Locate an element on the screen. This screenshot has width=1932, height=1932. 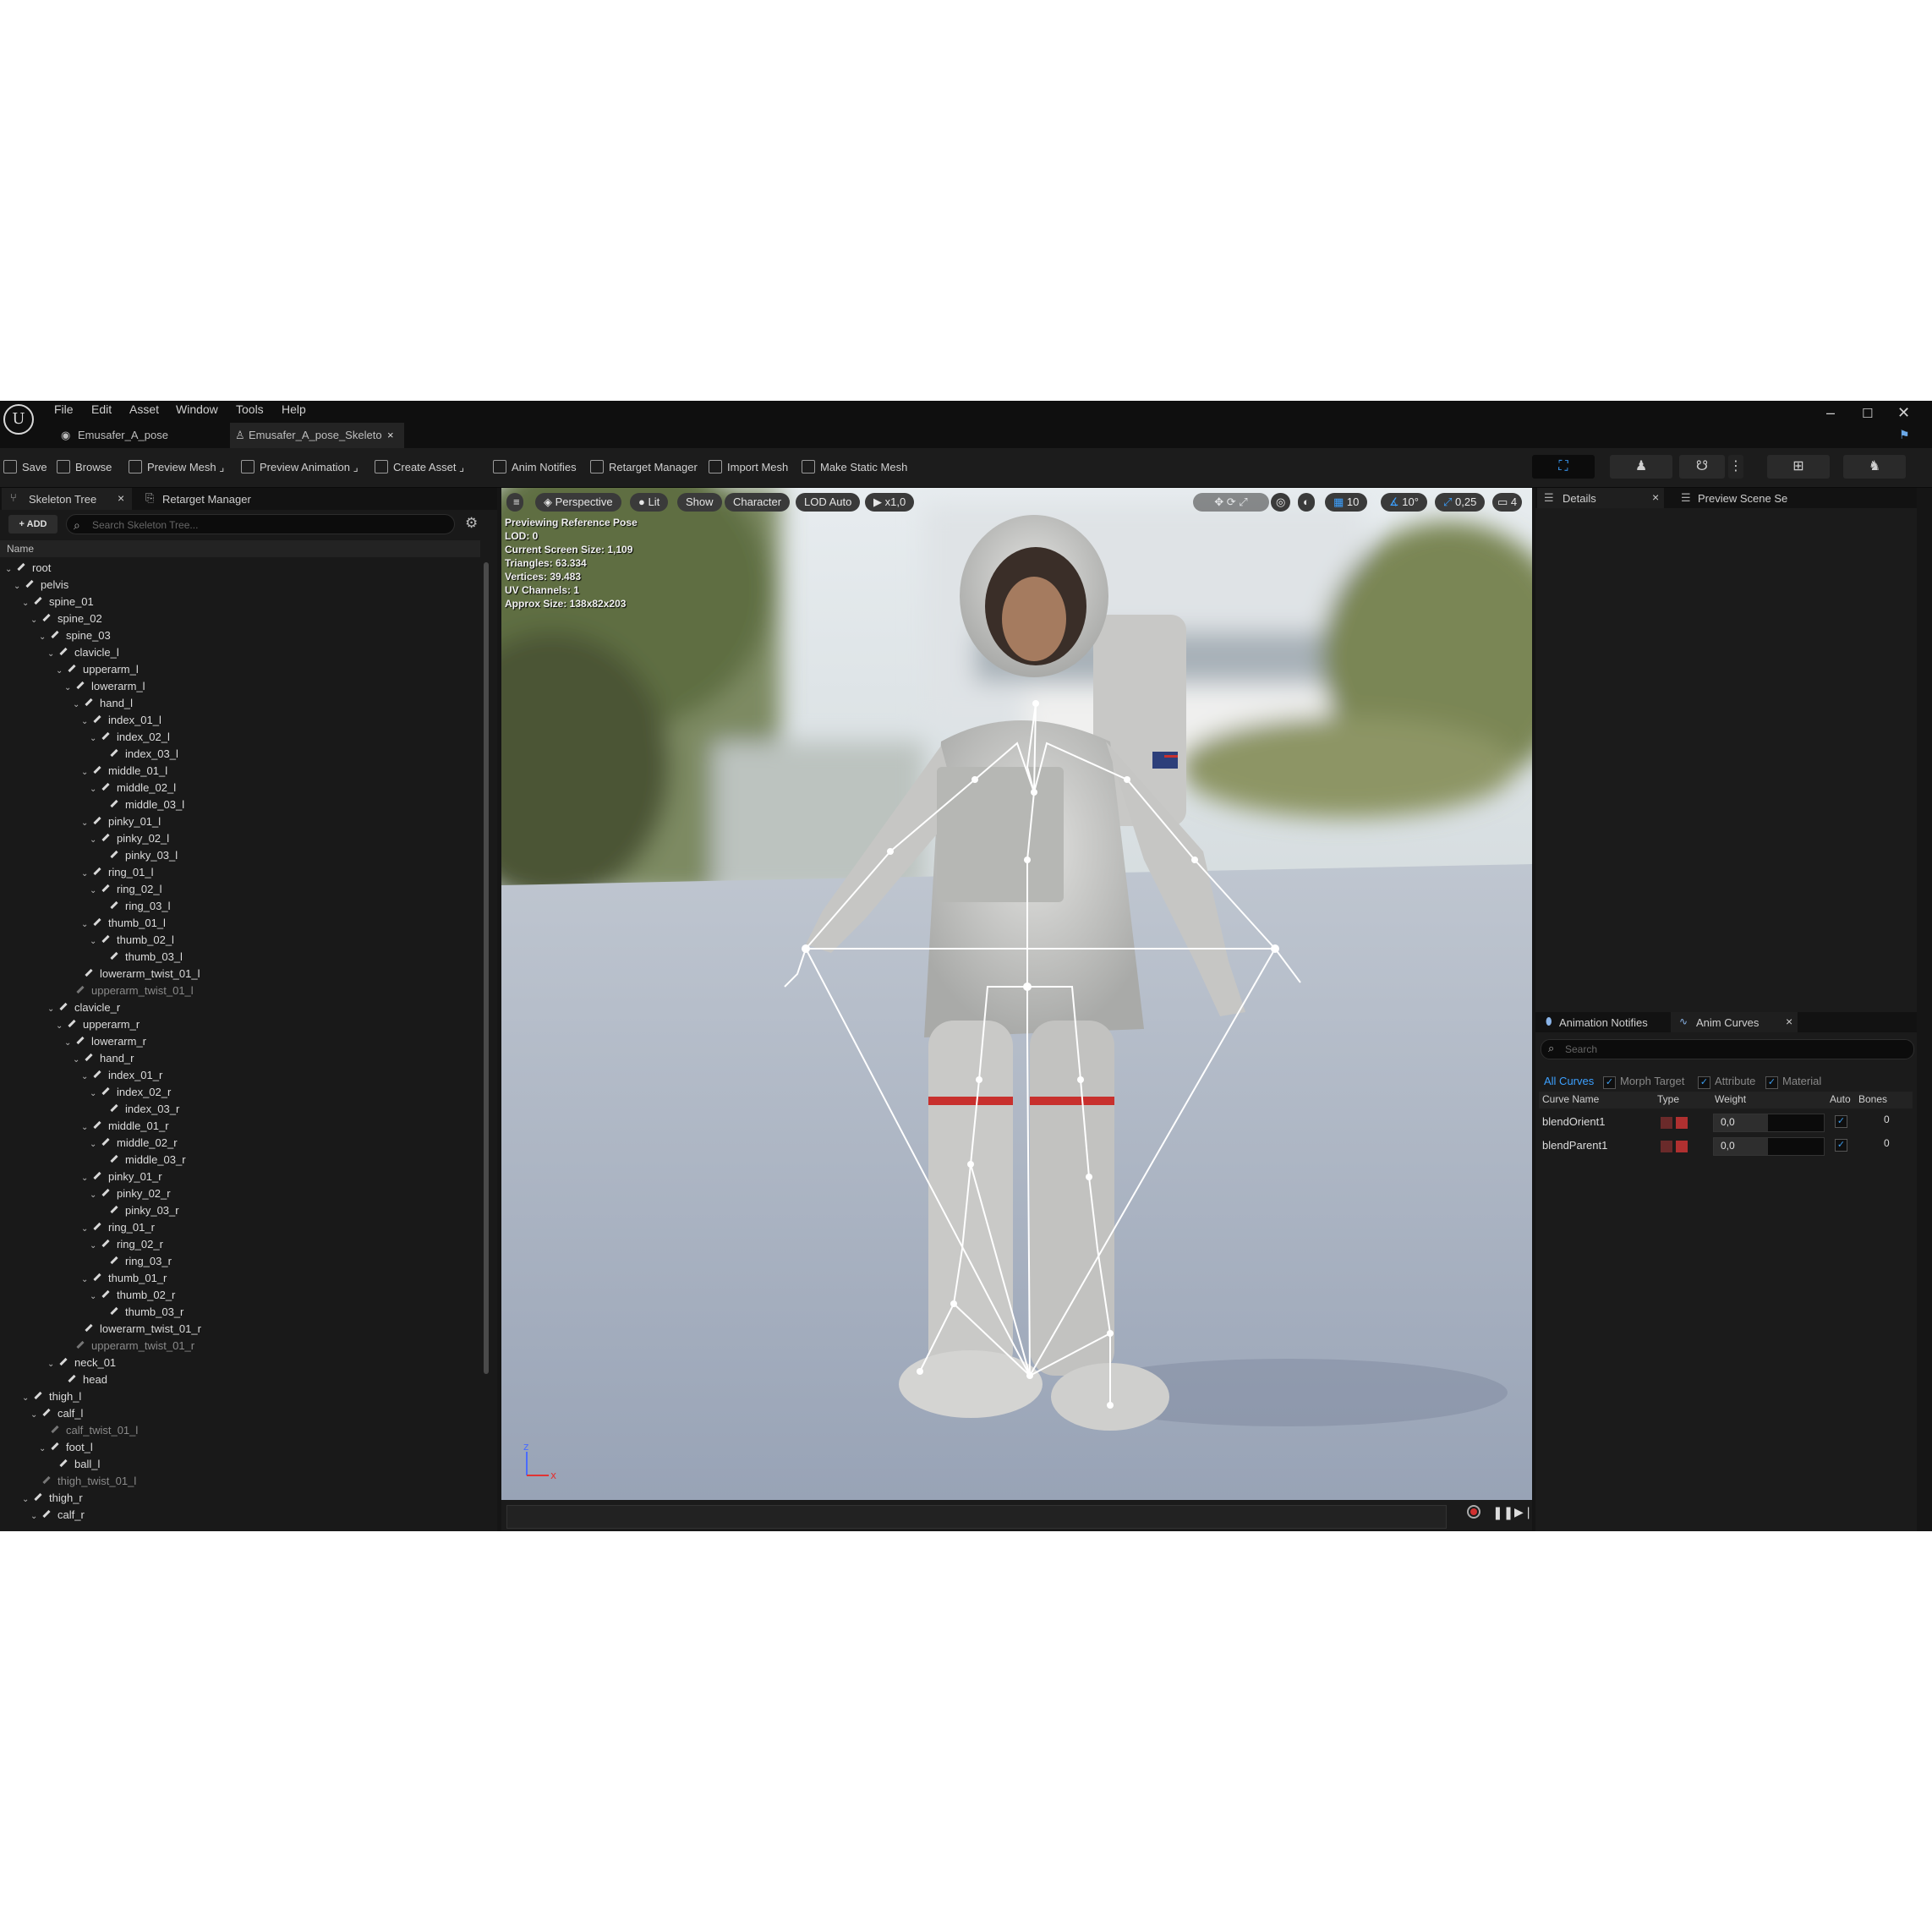
tree-node: ⌄ clavicle_r is located at coordinates (83, 1007).